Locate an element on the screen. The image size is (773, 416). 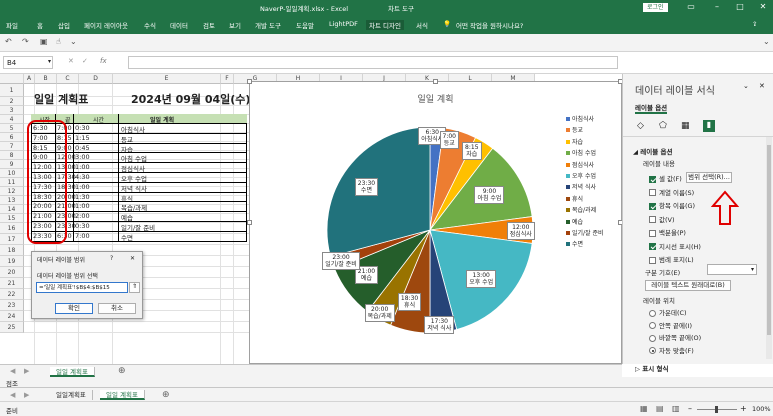
table-cell: 0:45 is located at coordinates (82, 148).